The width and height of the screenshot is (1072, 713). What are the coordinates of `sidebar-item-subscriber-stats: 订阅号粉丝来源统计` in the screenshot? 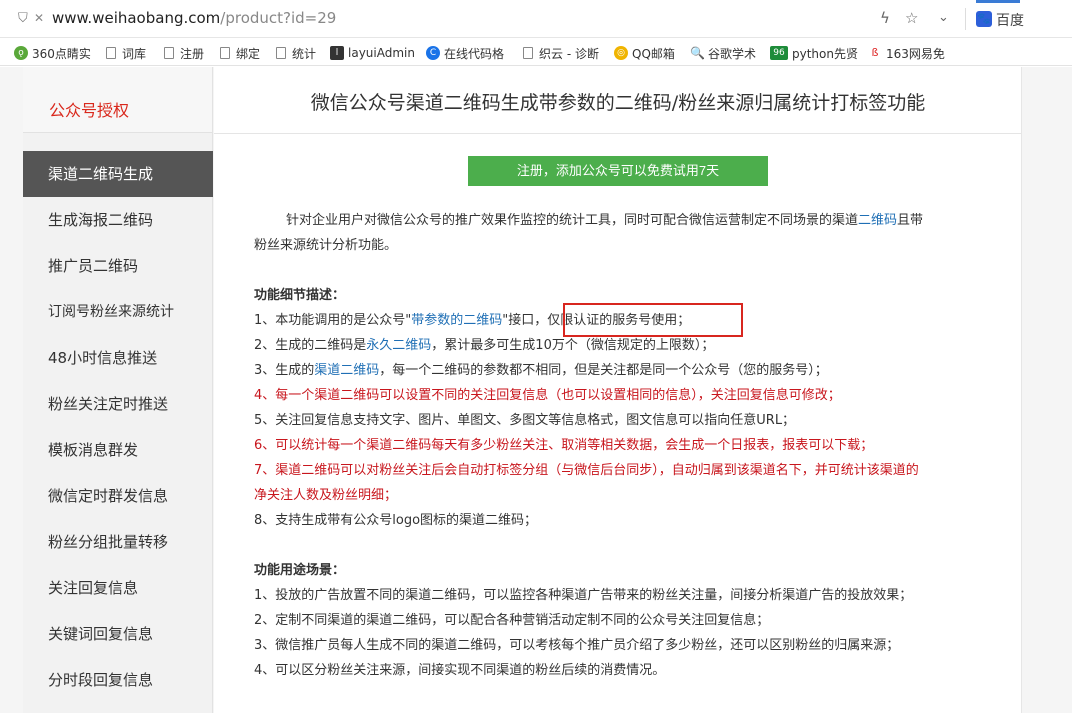 It's located at (118, 312).